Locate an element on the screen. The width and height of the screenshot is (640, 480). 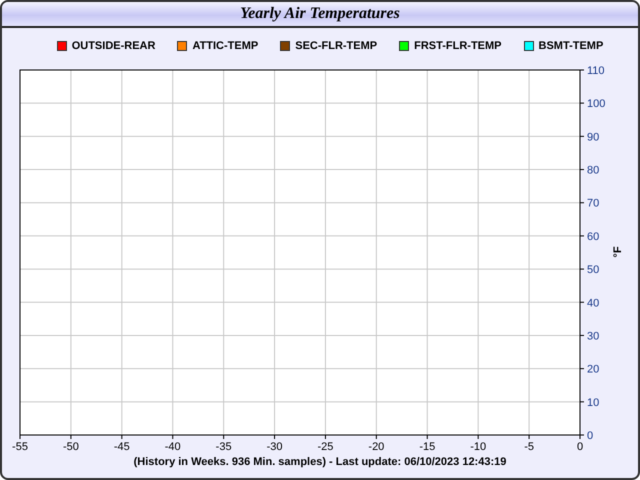
x-tick-label: -55 is located at coordinates (20, 447).